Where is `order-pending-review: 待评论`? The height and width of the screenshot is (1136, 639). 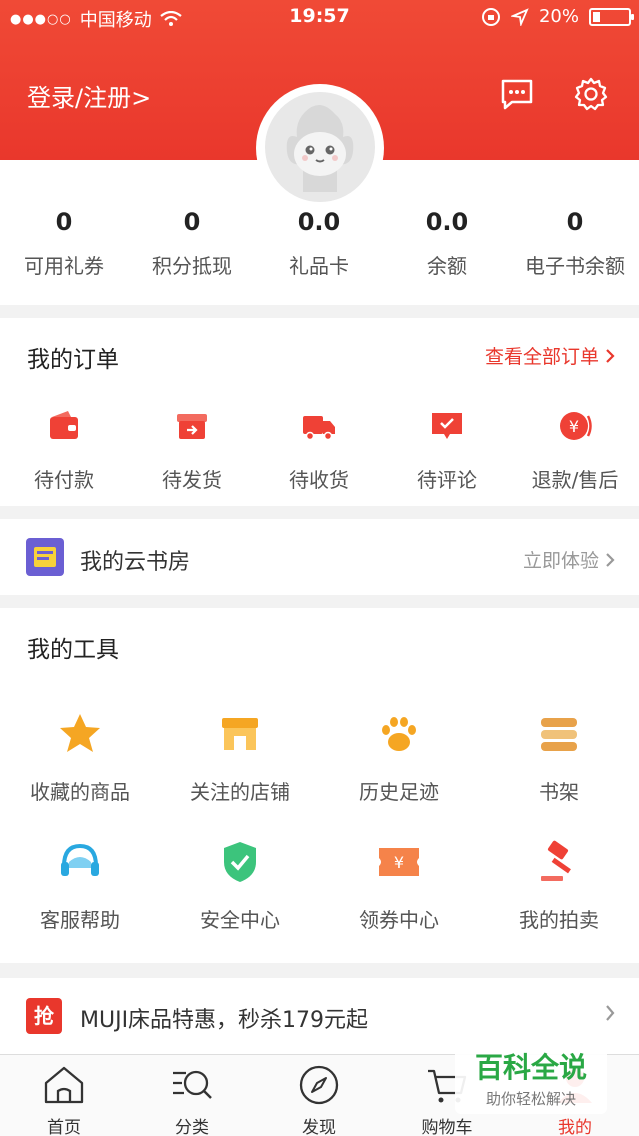 order-pending-review: 待评论 is located at coordinates (447, 450).